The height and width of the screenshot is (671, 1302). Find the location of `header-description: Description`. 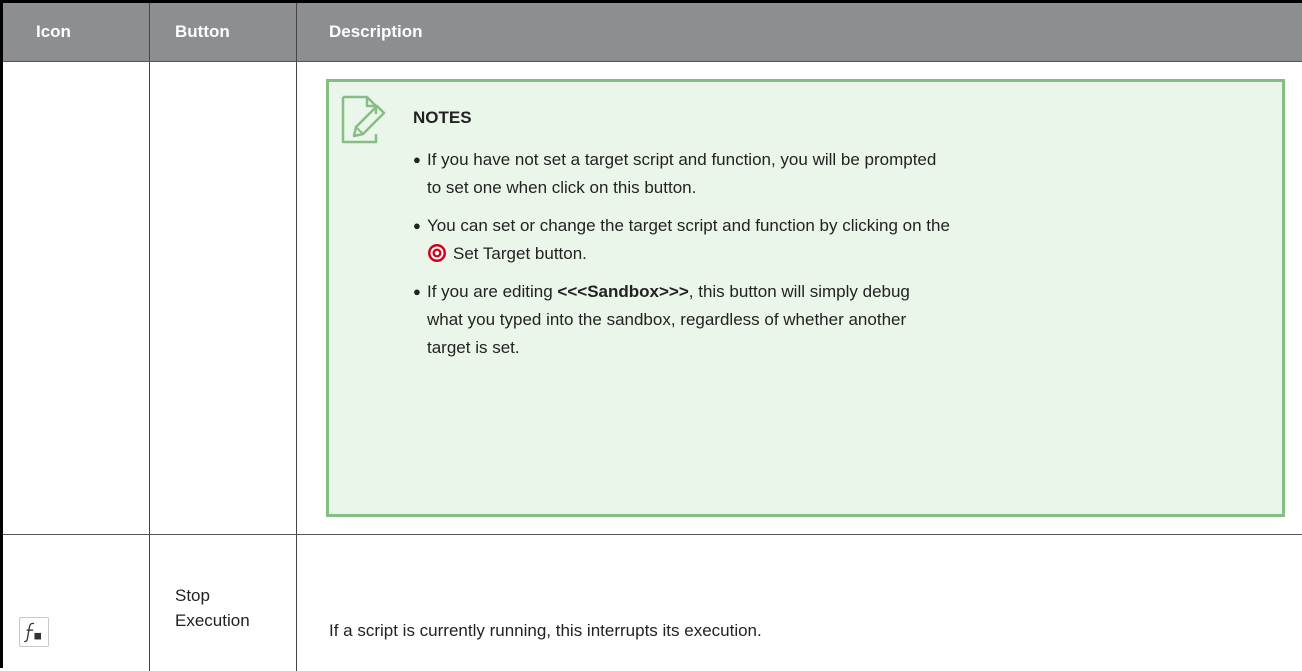

header-description: Description is located at coordinates (376, 31).